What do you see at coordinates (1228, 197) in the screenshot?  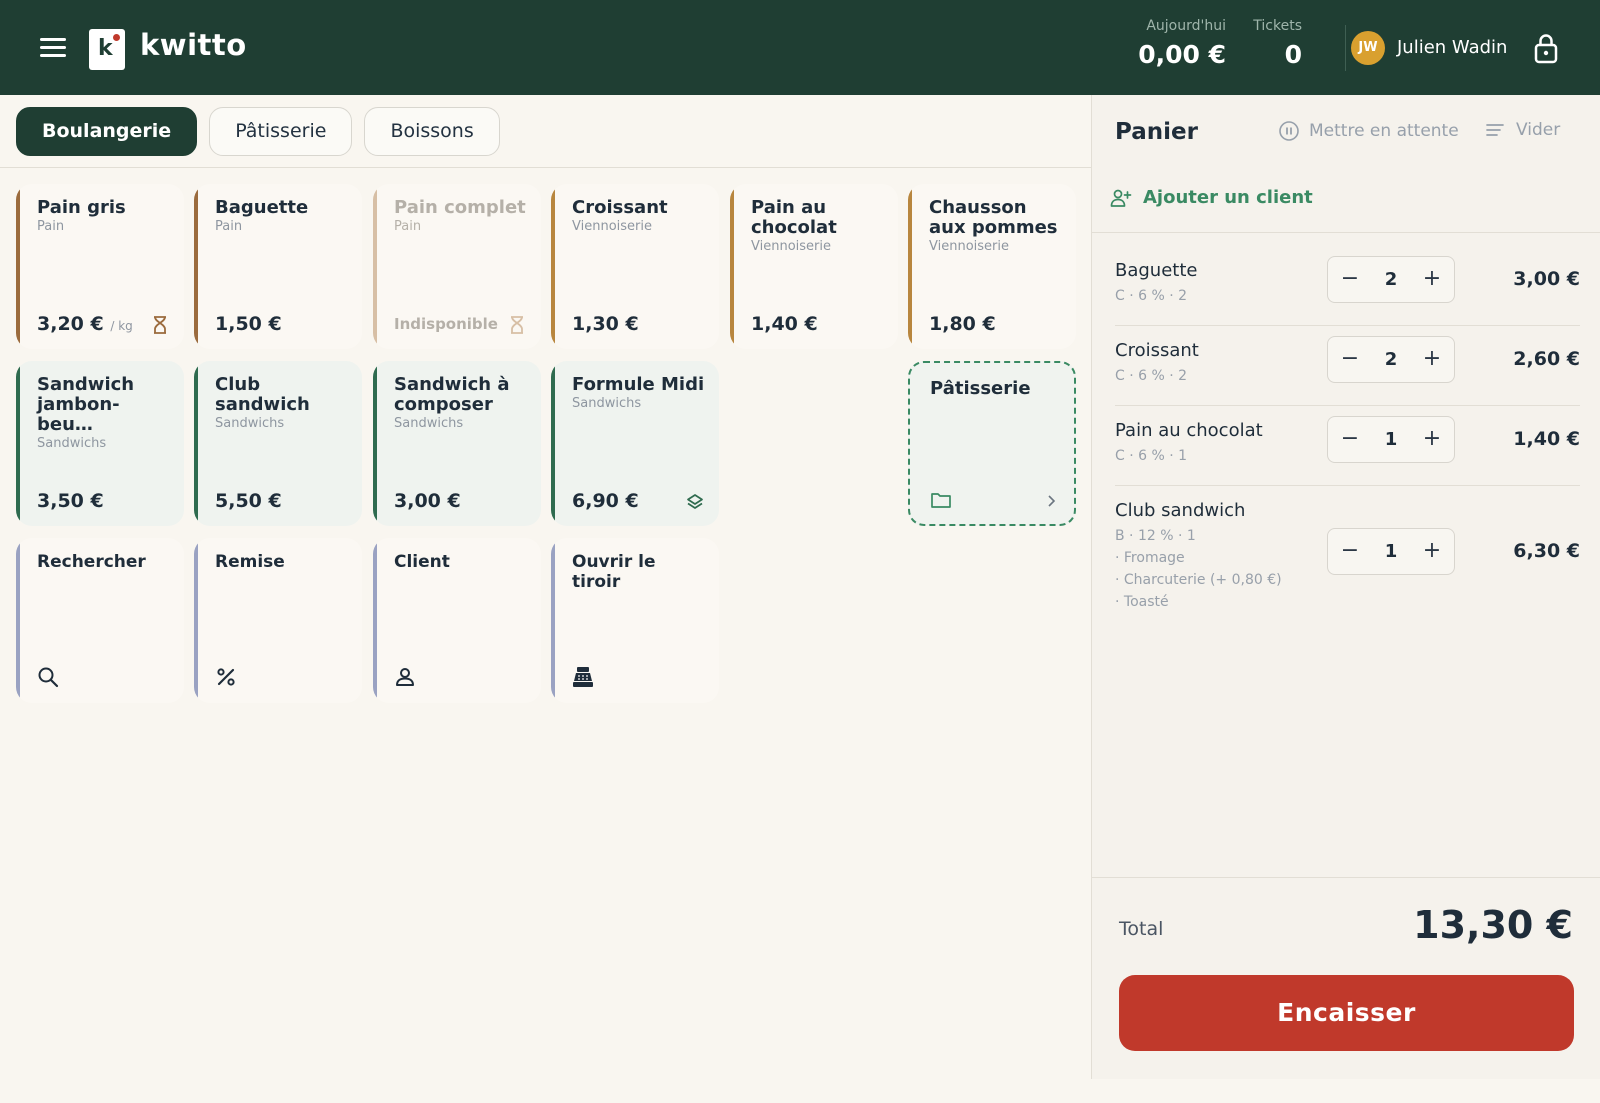 I see `add-client-label: Ajouter un client` at bounding box center [1228, 197].